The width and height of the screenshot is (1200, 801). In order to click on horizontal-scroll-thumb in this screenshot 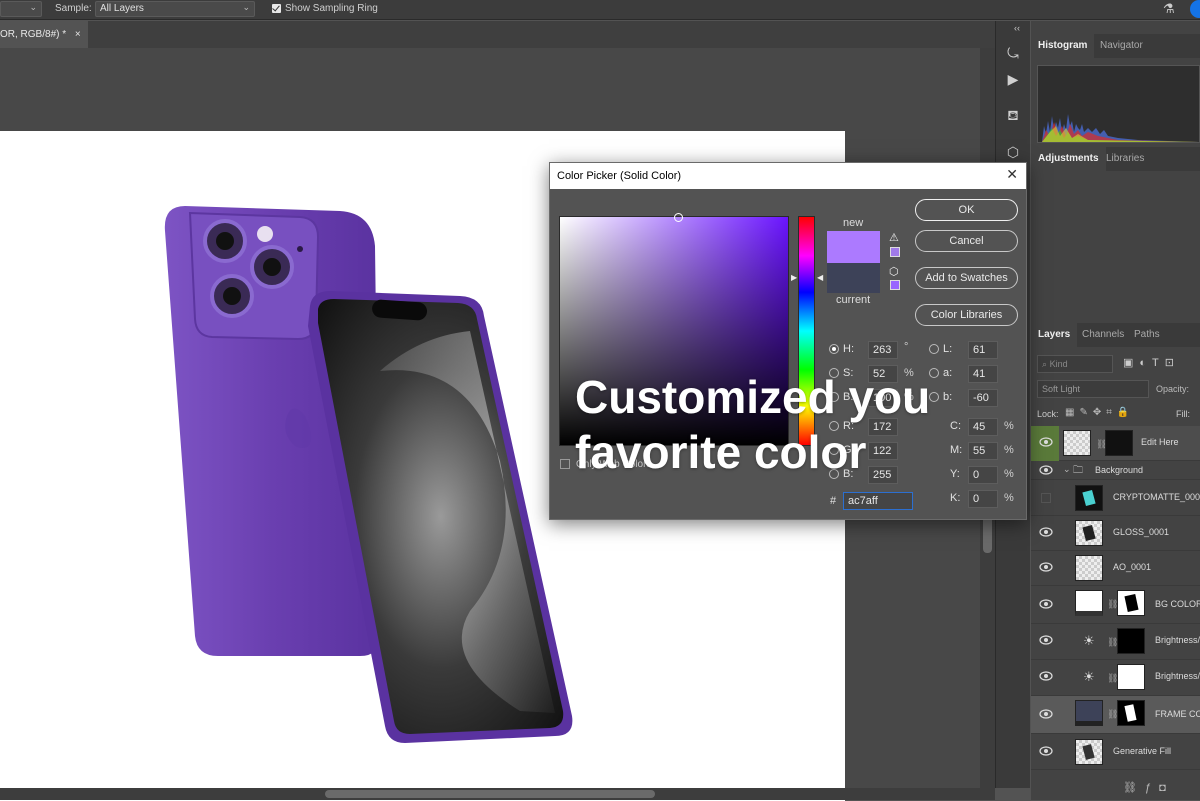, I will do `click(490, 794)`.